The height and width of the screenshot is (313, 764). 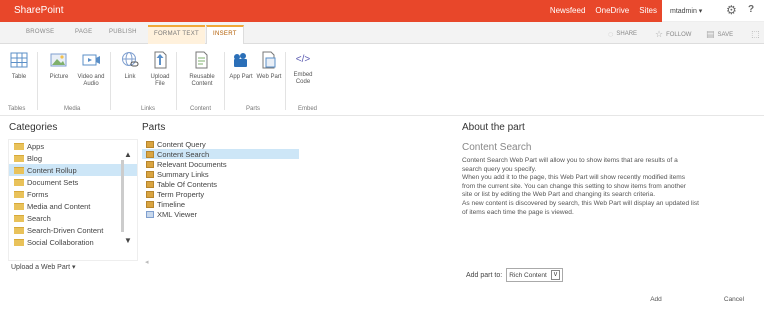 What do you see at coordinates (19, 65) in the screenshot?
I see `table-button: Table` at bounding box center [19, 65].